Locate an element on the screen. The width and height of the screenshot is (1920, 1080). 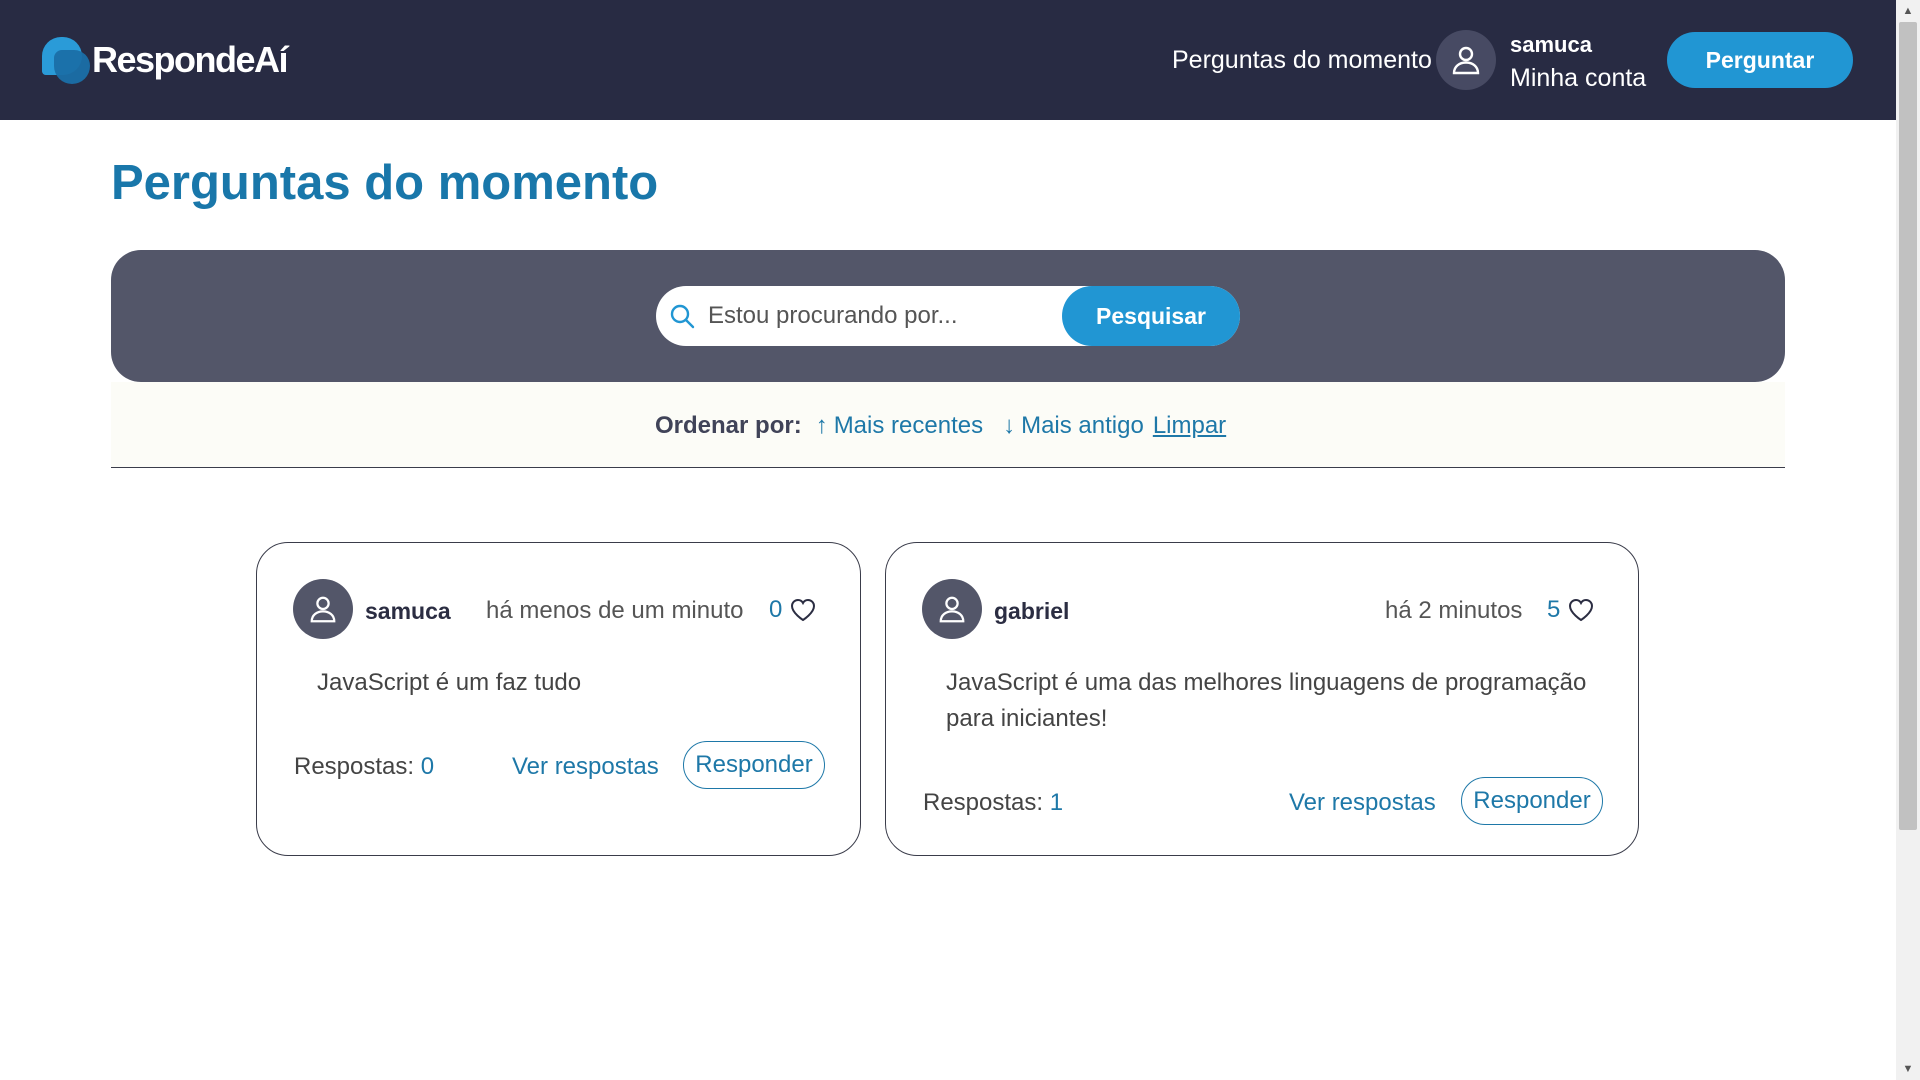
sort-newest: ↑ Mais recentes is located at coordinates (899, 426).